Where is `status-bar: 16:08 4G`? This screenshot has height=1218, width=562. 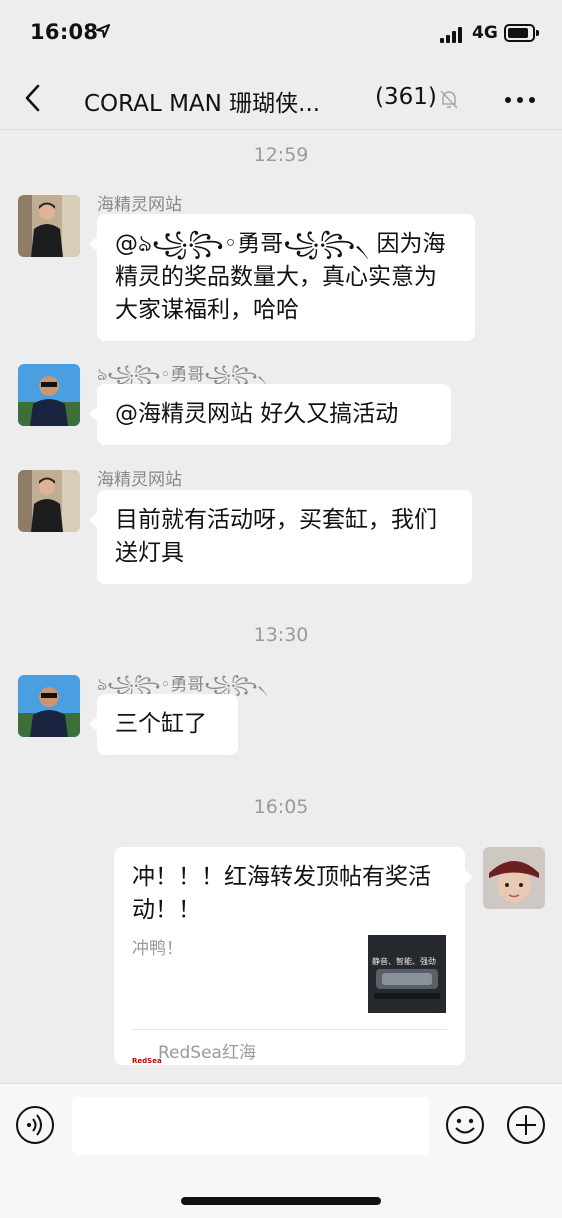 status-bar: 16:08 4G is located at coordinates (281, 34).